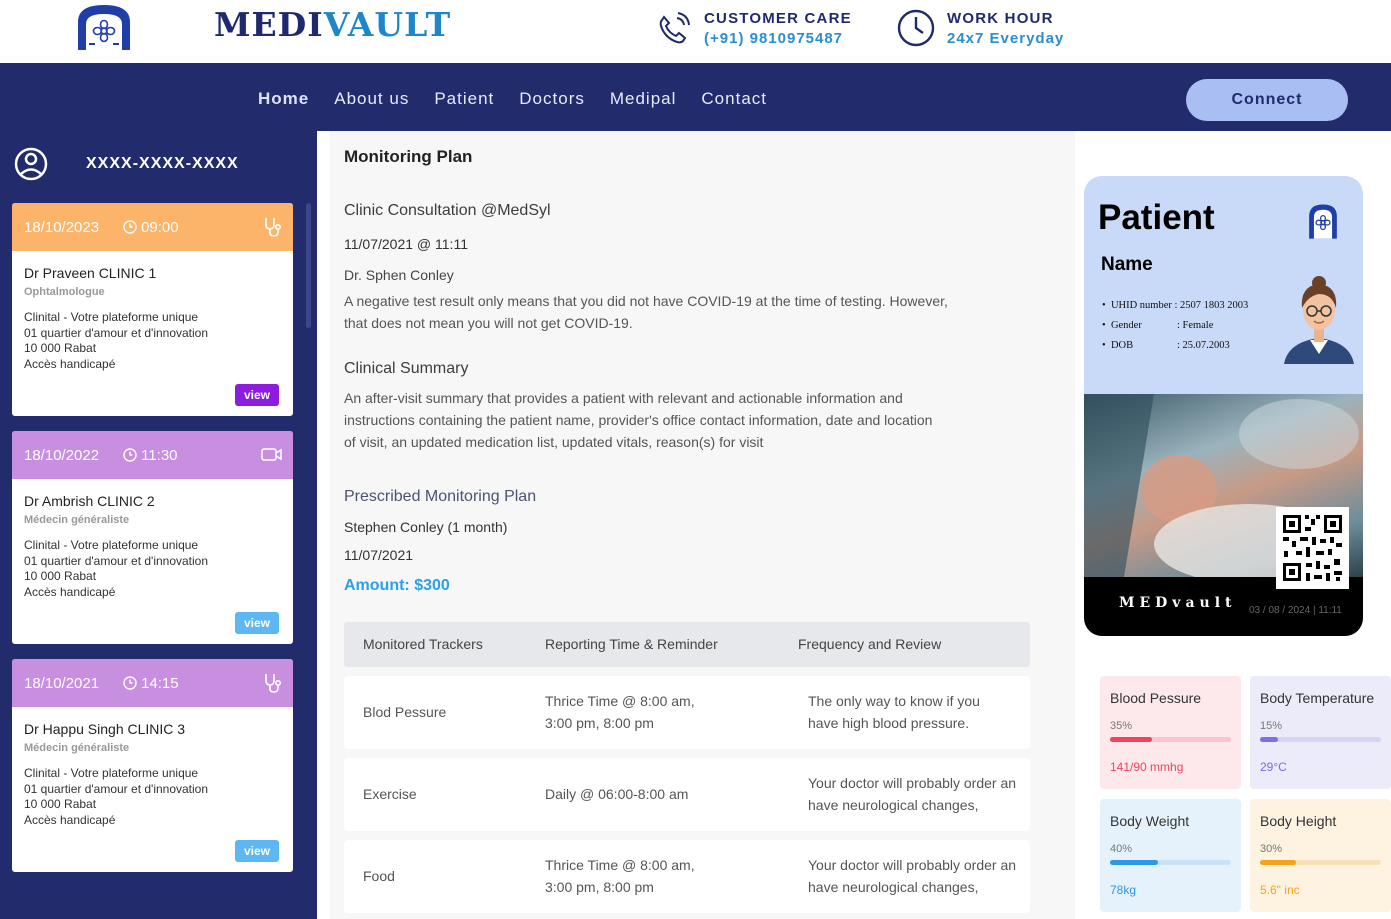 The height and width of the screenshot is (919, 1391). I want to click on customer-care-phone: (+91) 9810975487, so click(778, 38).